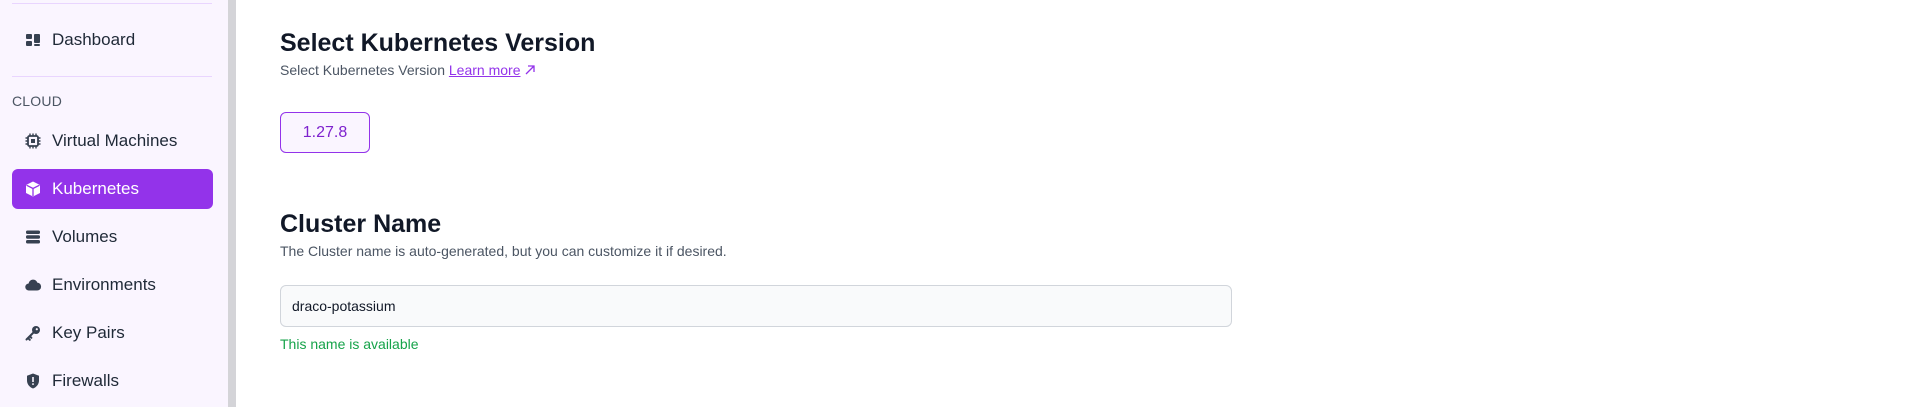 This screenshot has width=1908, height=407. Describe the element at coordinates (33, 40) in the screenshot. I see `dashboard-icon` at that location.